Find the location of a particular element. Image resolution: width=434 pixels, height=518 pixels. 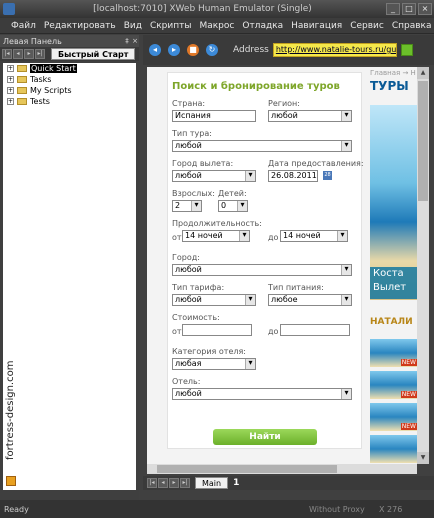

date-label: Дата предоставления: is located at coordinates (316, 163).